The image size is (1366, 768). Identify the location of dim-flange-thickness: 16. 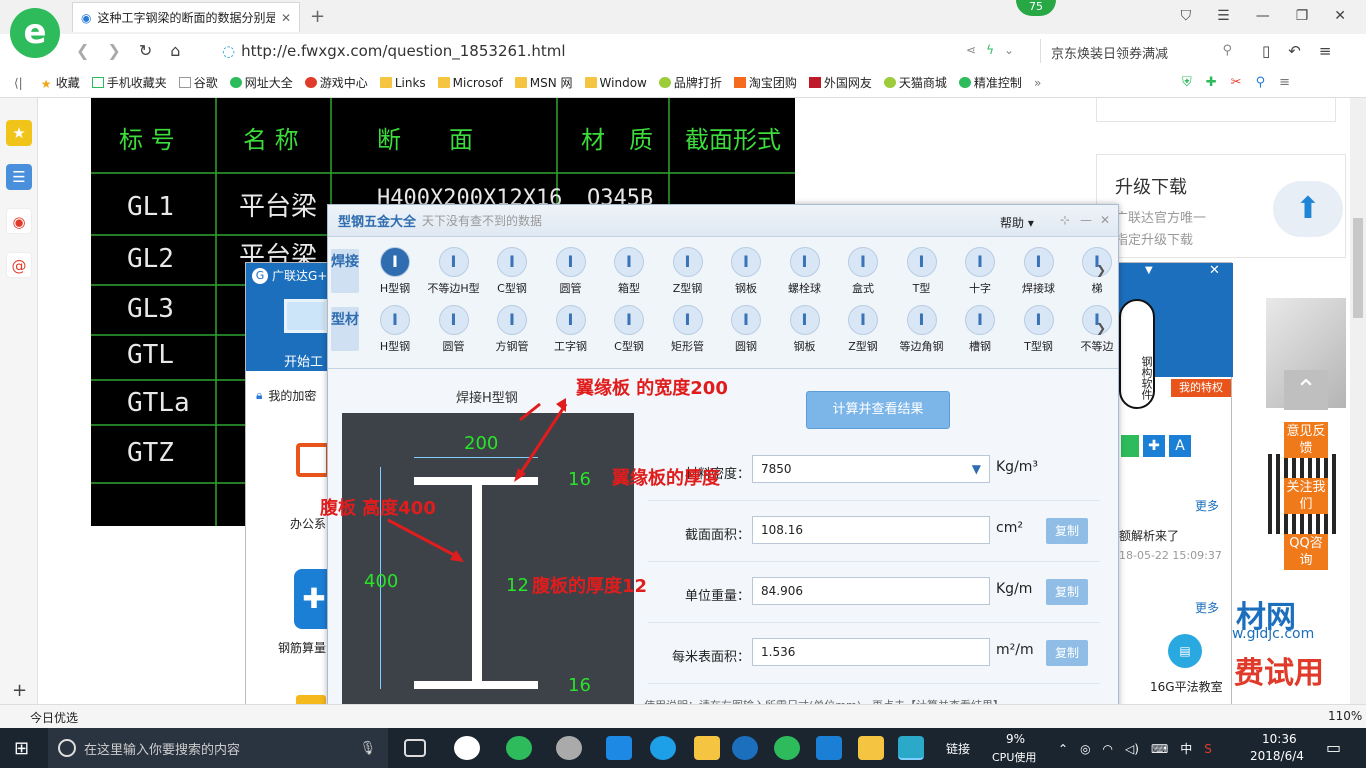
(579, 479).